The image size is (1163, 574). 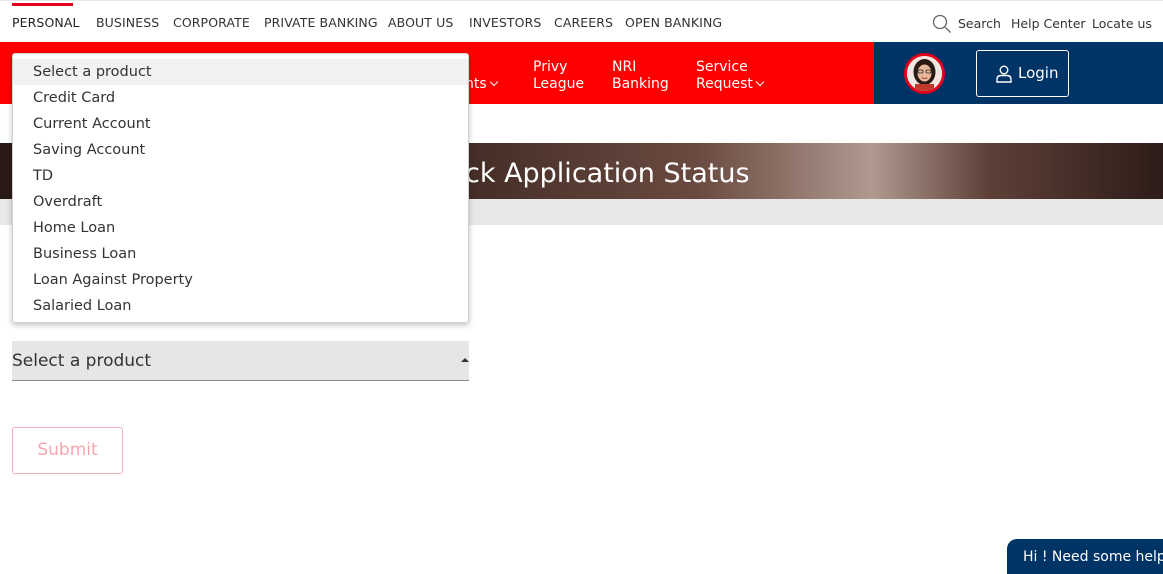 What do you see at coordinates (46, 22) in the screenshot?
I see `nav-personal: PERSONAL` at bounding box center [46, 22].